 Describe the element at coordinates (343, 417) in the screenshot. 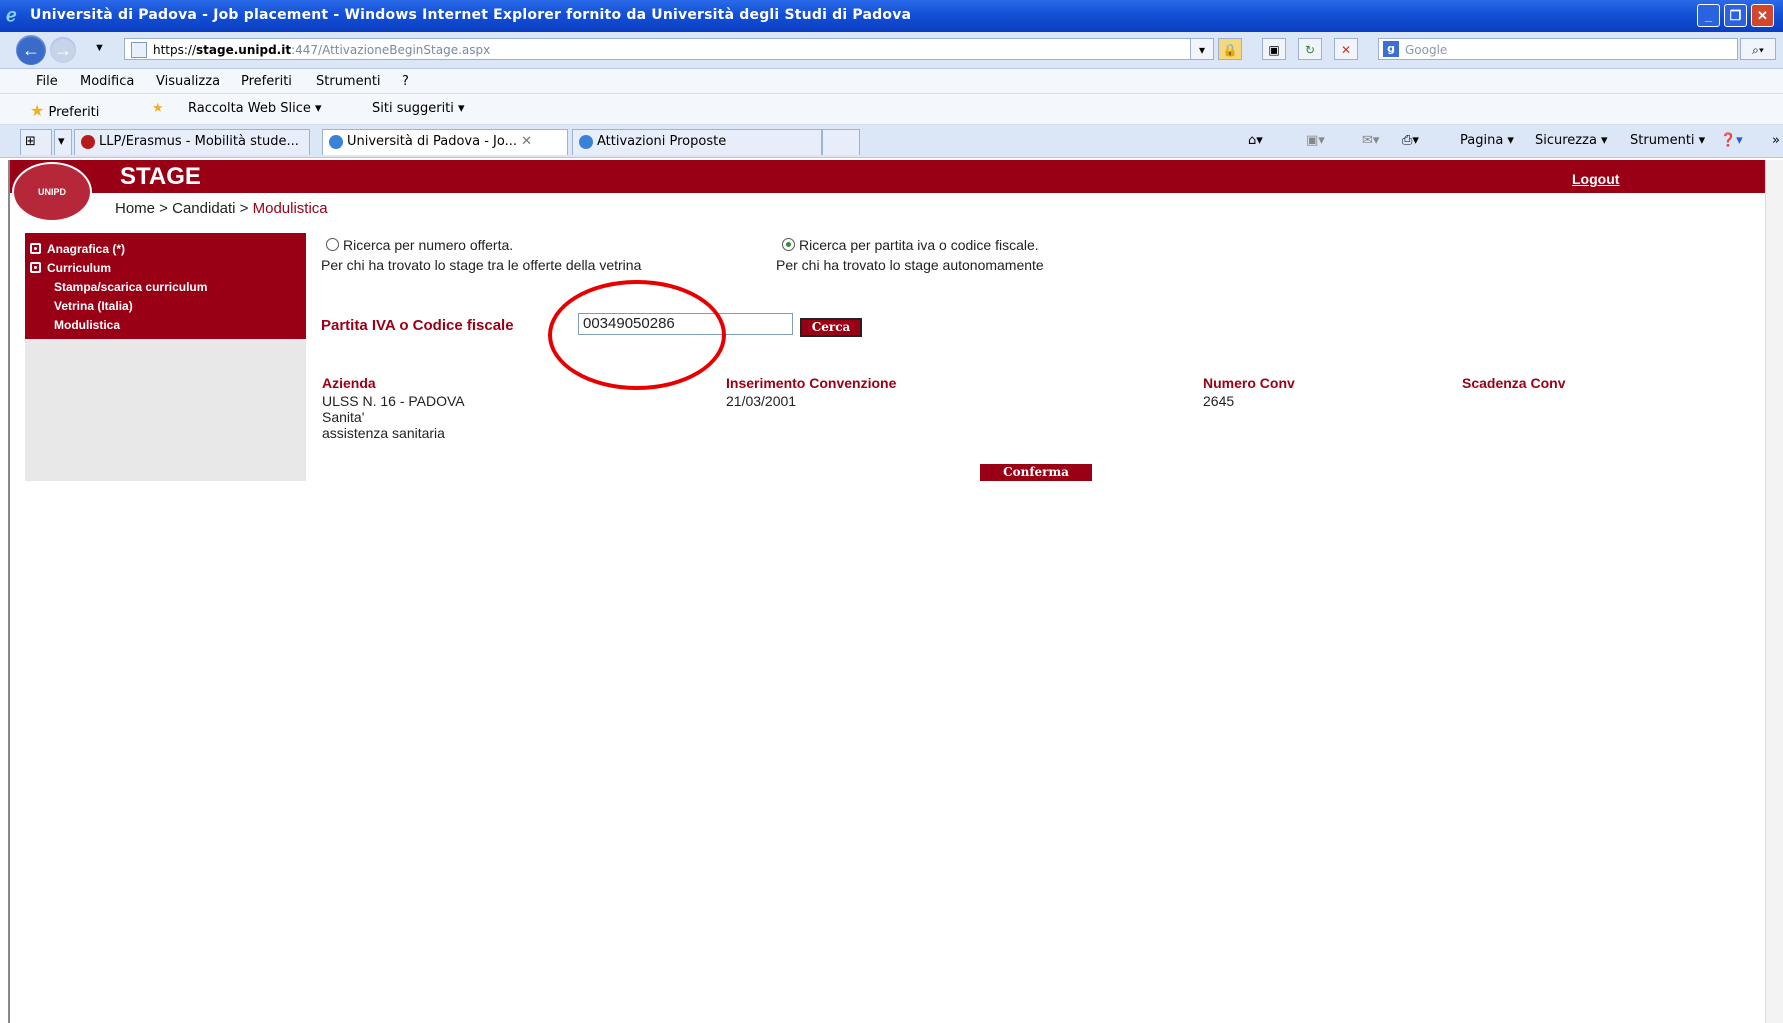

I see `result-azienda-sector: Sanita'` at that location.